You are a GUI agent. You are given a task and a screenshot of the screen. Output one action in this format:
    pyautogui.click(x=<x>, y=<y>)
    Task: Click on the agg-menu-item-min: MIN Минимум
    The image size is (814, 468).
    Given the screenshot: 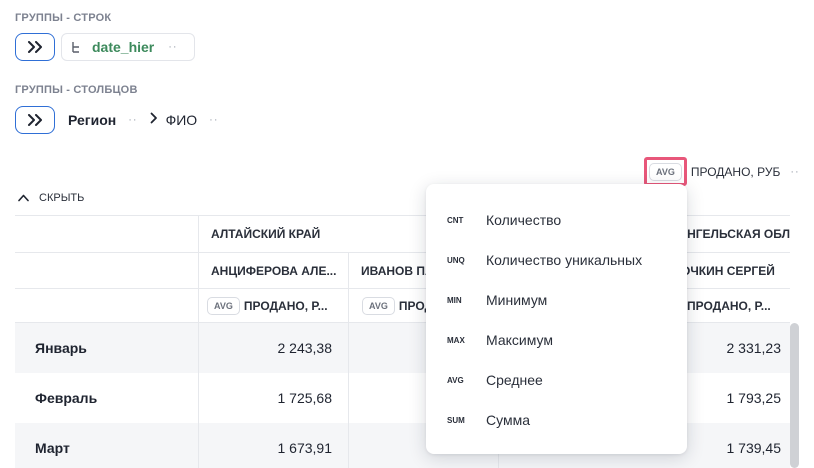 What is the action you would take?
    pyautogui.click(x=556, y=300)
    